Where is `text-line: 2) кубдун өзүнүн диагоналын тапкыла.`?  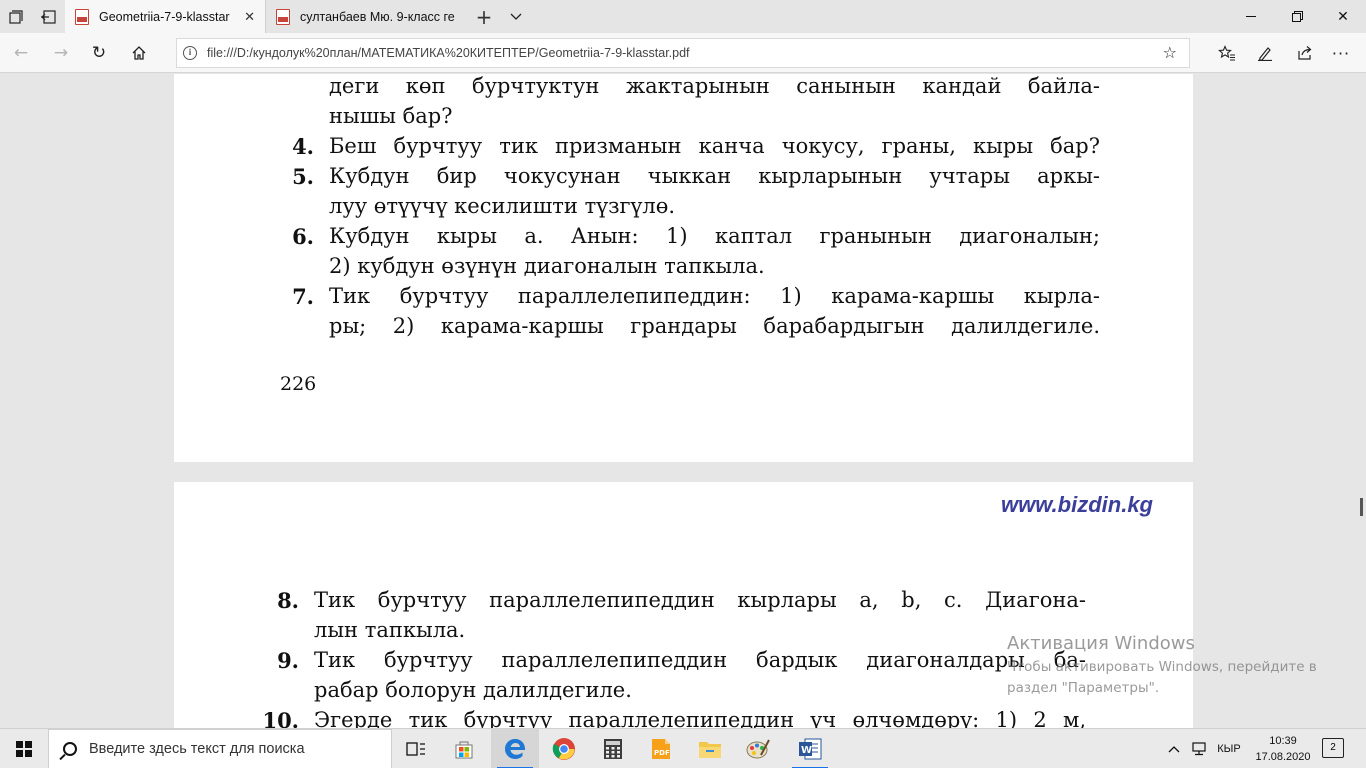 text-line: 2) кубдун өзүнүн диагоналын тапкыла. is located at coordinates (547, 266).